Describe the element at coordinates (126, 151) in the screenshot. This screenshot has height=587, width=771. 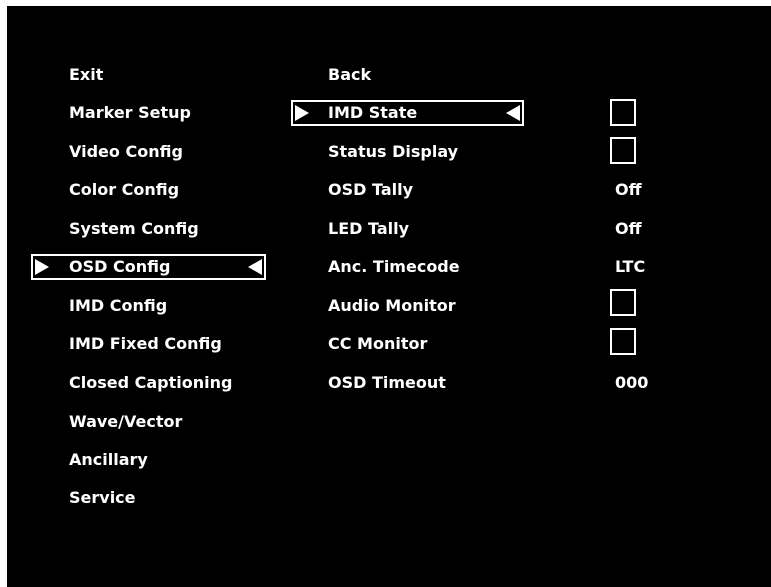
I see `menu-item-label: Video Config` at that location.